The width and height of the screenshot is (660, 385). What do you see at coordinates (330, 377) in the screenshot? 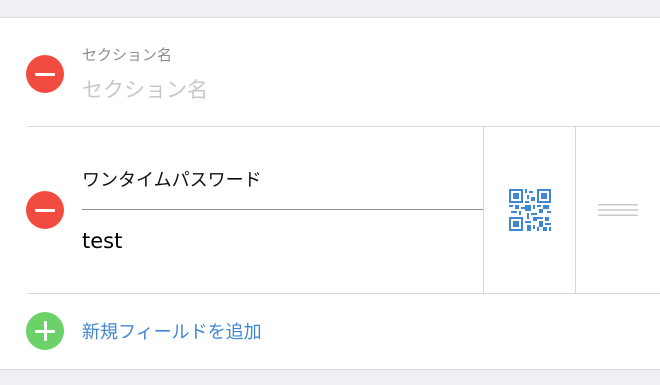
I see `bottom-spacer` at bounding box center [330, 377].